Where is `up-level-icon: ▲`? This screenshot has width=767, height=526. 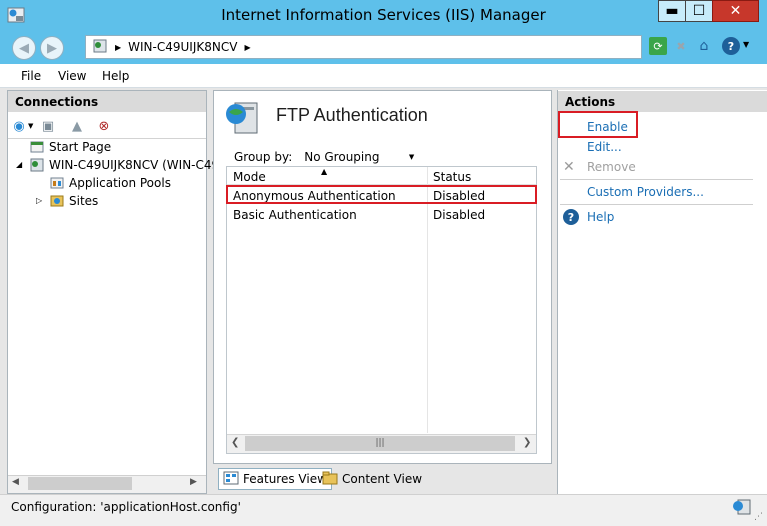
up-level-icon: ▲ is located at coordinates (77, 126).